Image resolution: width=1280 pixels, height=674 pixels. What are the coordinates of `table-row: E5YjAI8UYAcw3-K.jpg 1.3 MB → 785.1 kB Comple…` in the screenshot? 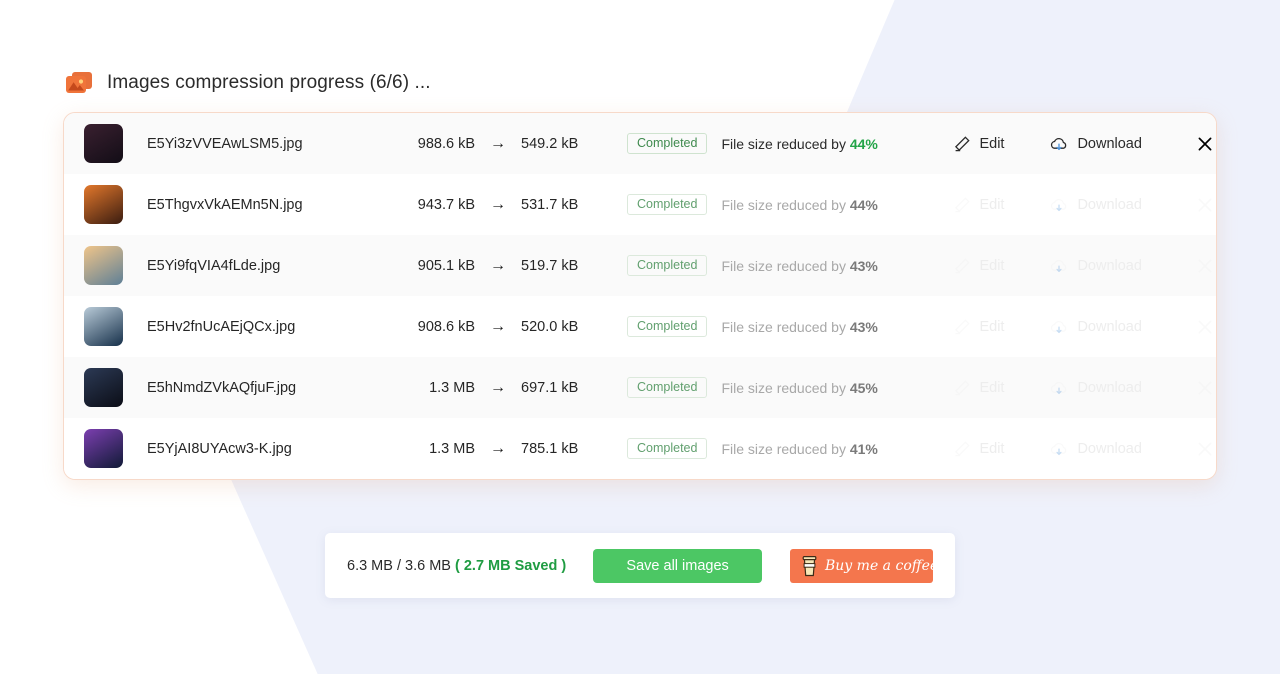 It's located at (640, 448).